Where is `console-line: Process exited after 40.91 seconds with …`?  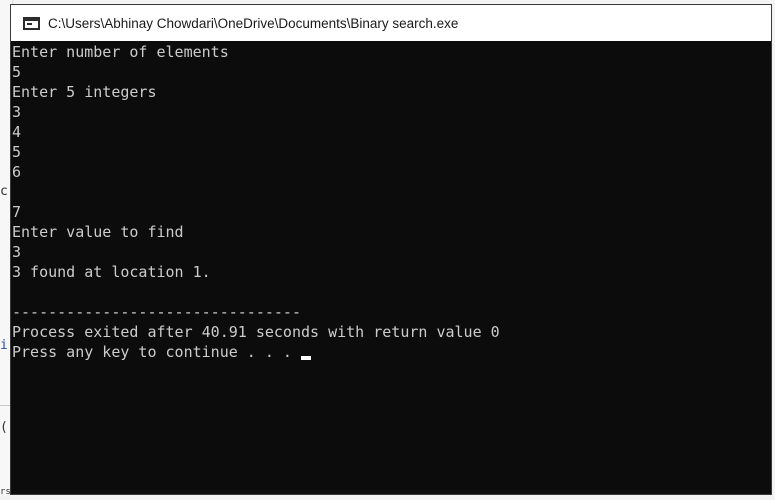 console-line: Process exited after 40.91 seconds with … is located at coordinates (256, 332).